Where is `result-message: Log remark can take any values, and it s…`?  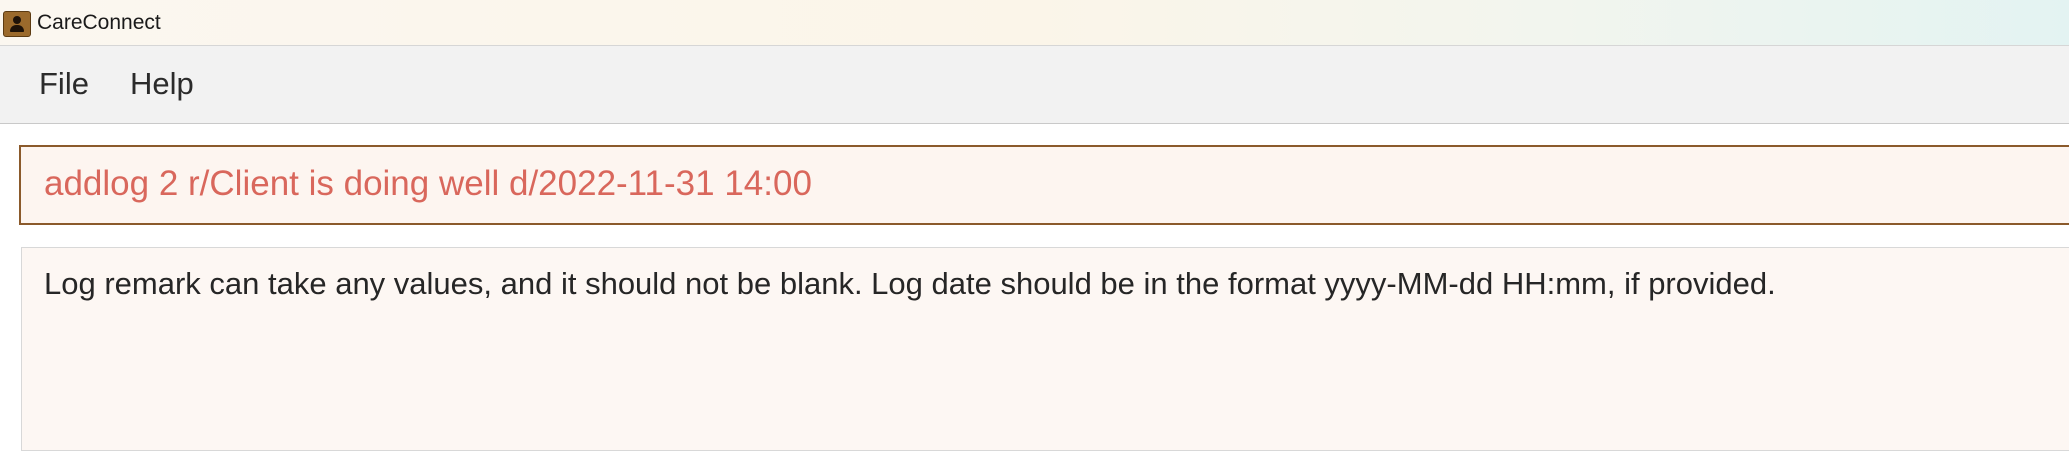 result-message: Log remark can take any values, and it s… is located at coordinates (910, 283).